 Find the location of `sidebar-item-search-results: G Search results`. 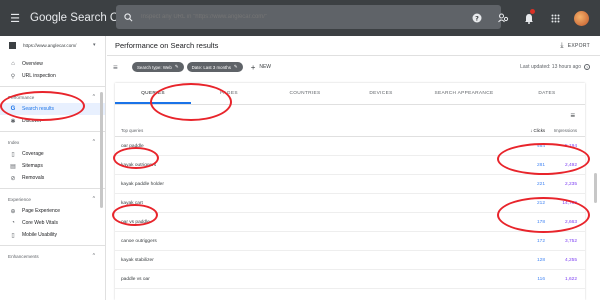

sidebar-item-search-results: G Search results is located at coordinates (52, 109).